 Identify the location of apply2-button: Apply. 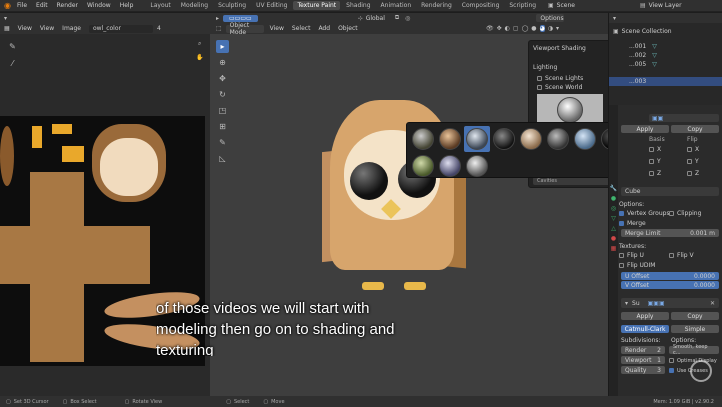
(645, 316).